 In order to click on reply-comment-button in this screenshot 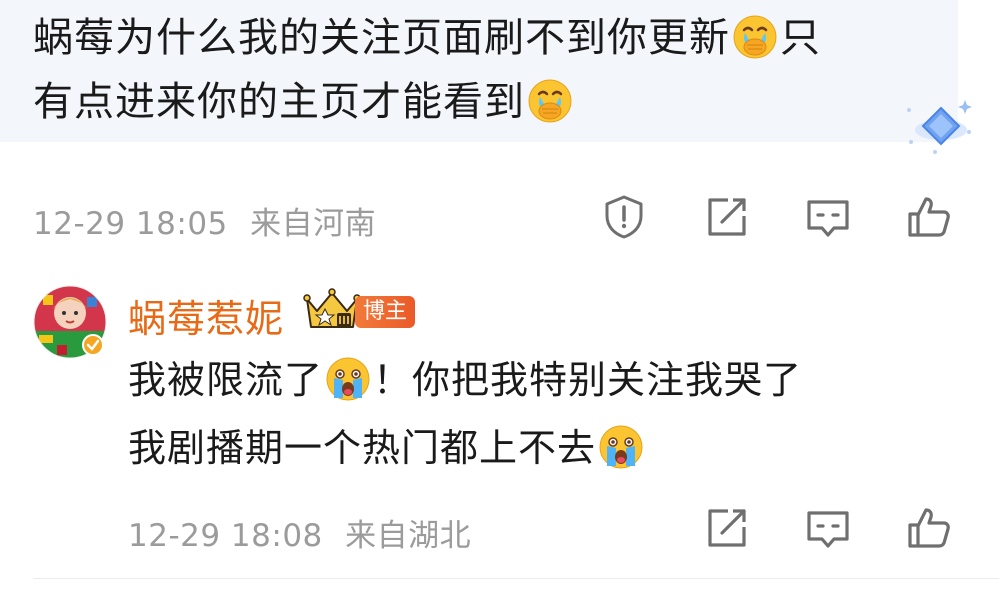, I will do `click(828, 528)`.